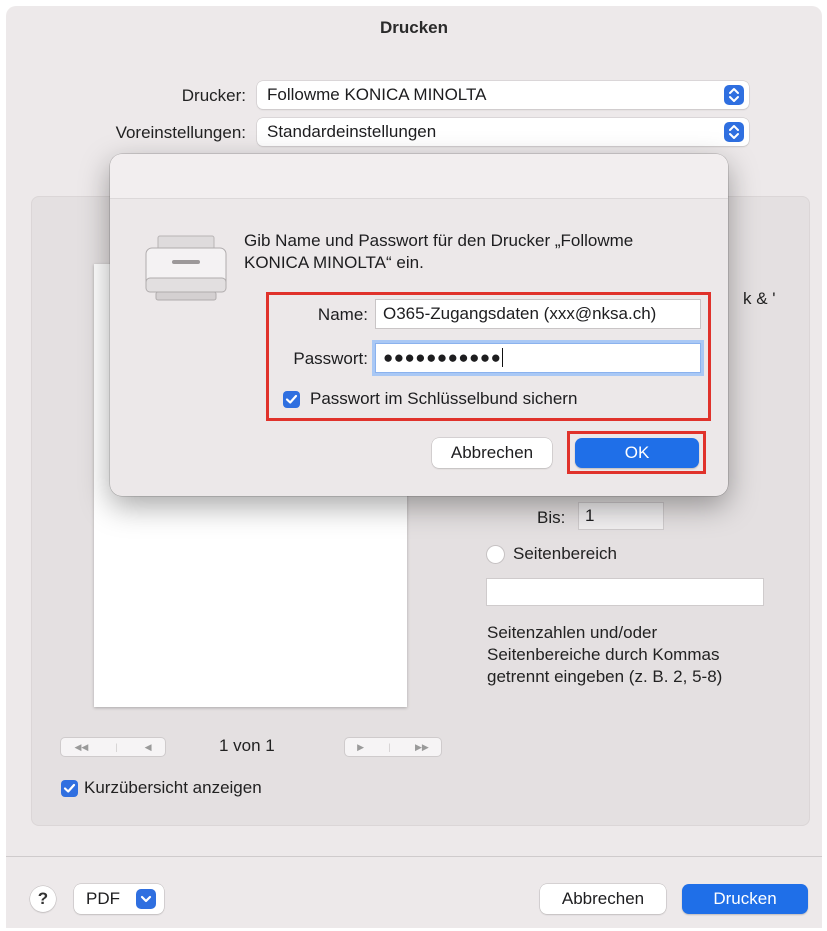  I want to click on print-button: Drucken, so click(745, 899).